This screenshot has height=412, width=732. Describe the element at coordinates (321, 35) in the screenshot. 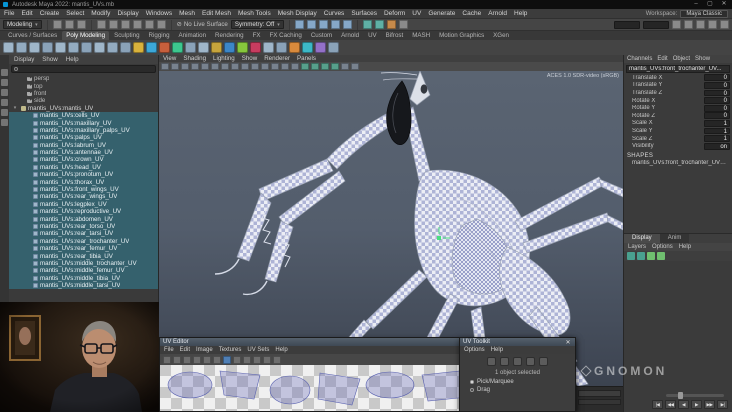

I see `shelf-tab: Custom` at that location.